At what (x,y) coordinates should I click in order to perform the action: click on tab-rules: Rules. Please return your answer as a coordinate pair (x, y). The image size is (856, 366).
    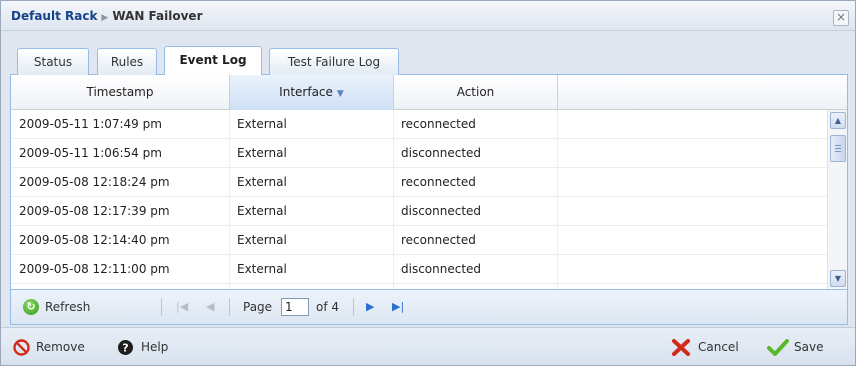
    Looking at the image, I should click on (127, 61).